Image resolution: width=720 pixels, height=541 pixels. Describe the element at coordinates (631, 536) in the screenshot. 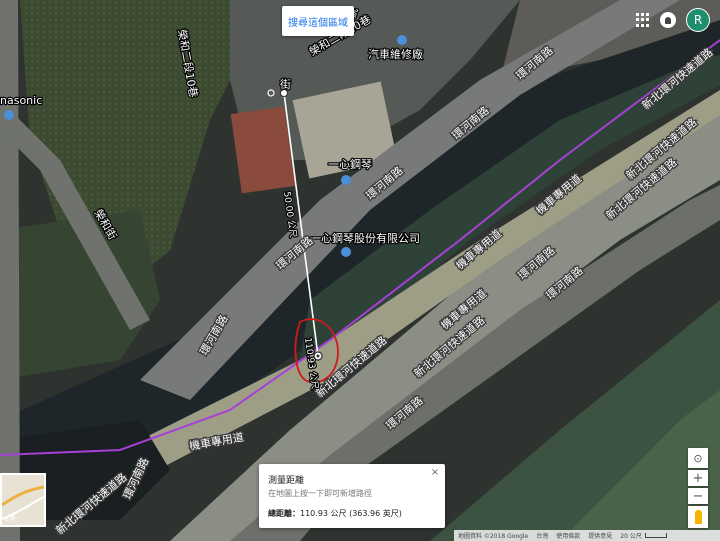

I see `scale-label: 20 公尺` at that location.